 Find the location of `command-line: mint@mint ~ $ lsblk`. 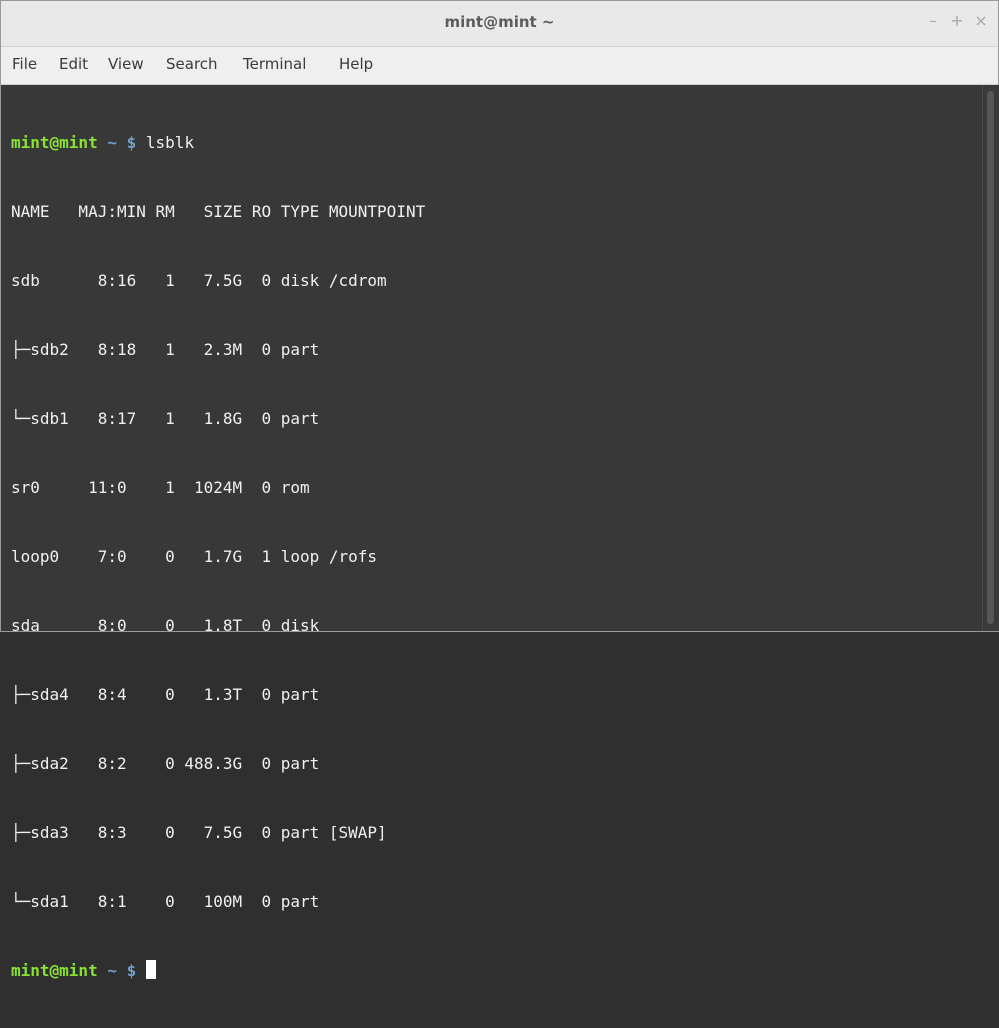

command-line: mint@mint ~ $ lsblk is located at coordinates (218, 142).